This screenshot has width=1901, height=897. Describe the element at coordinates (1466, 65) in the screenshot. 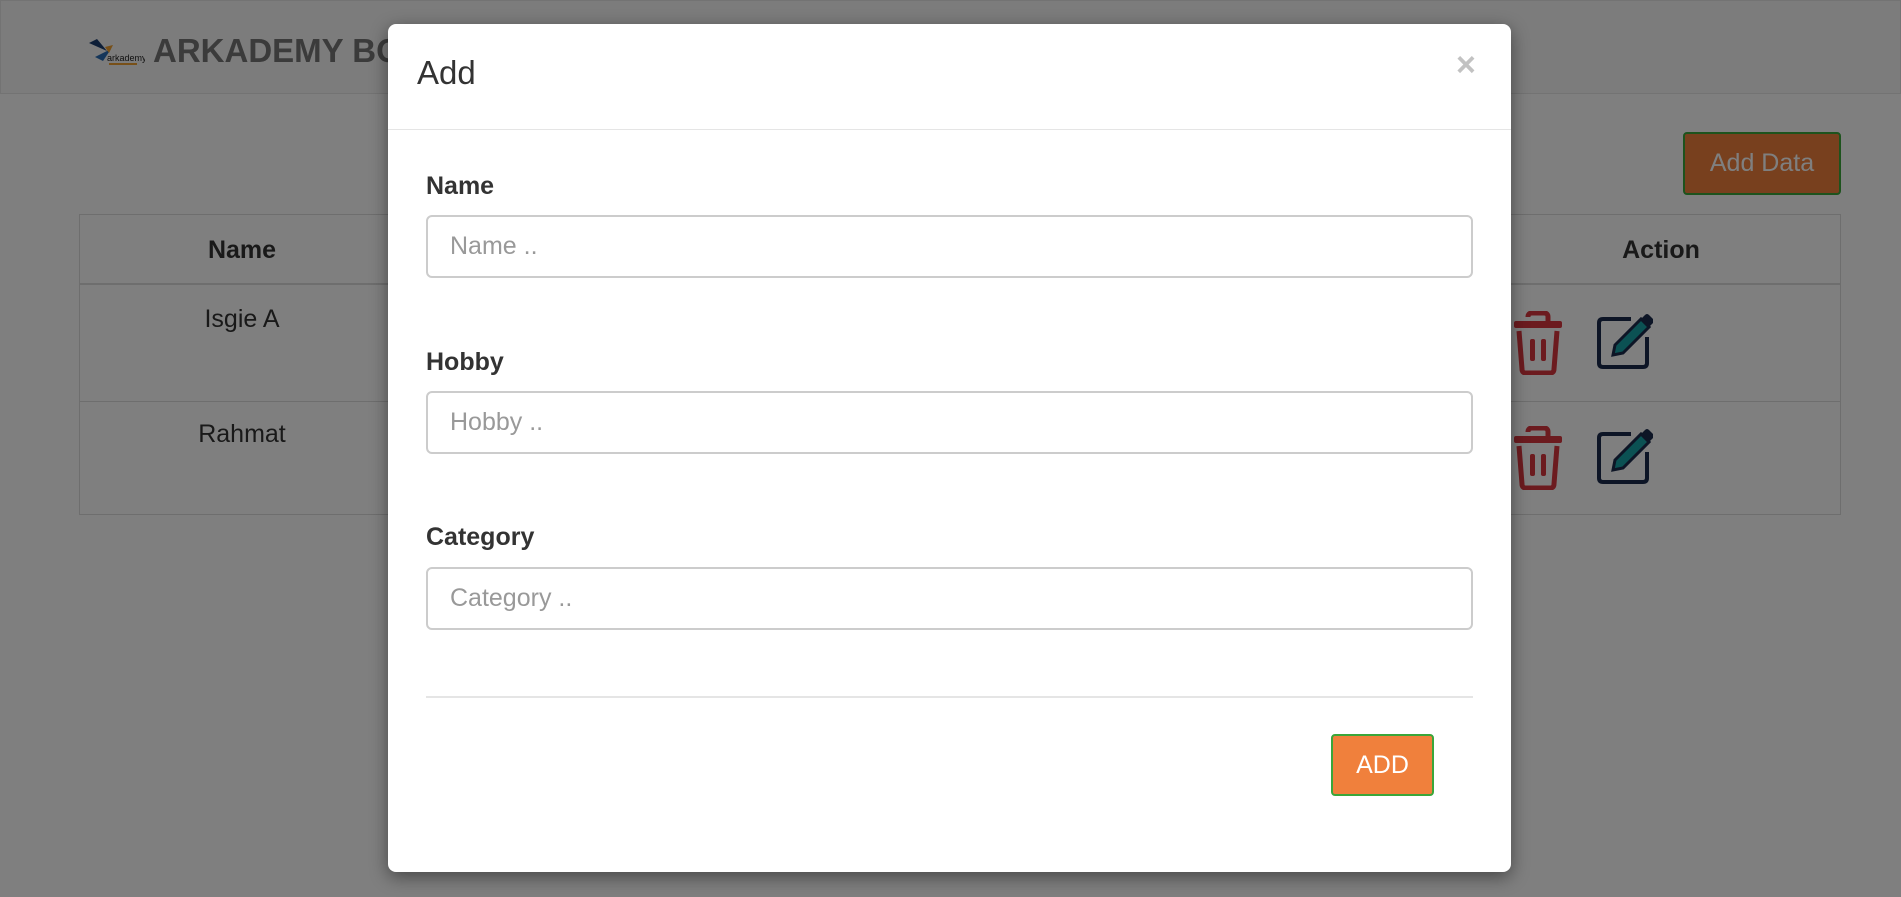

I see `close-icon: ×` at that location.